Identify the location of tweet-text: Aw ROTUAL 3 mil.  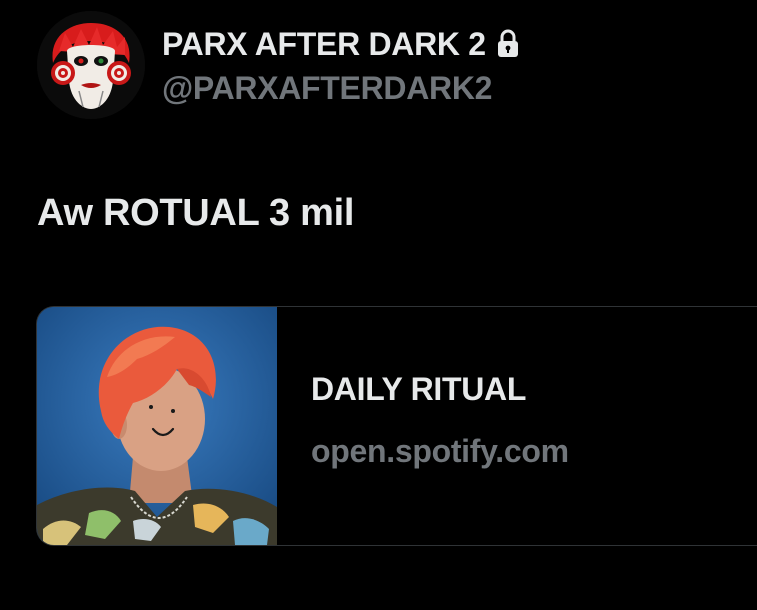
(196, 213).